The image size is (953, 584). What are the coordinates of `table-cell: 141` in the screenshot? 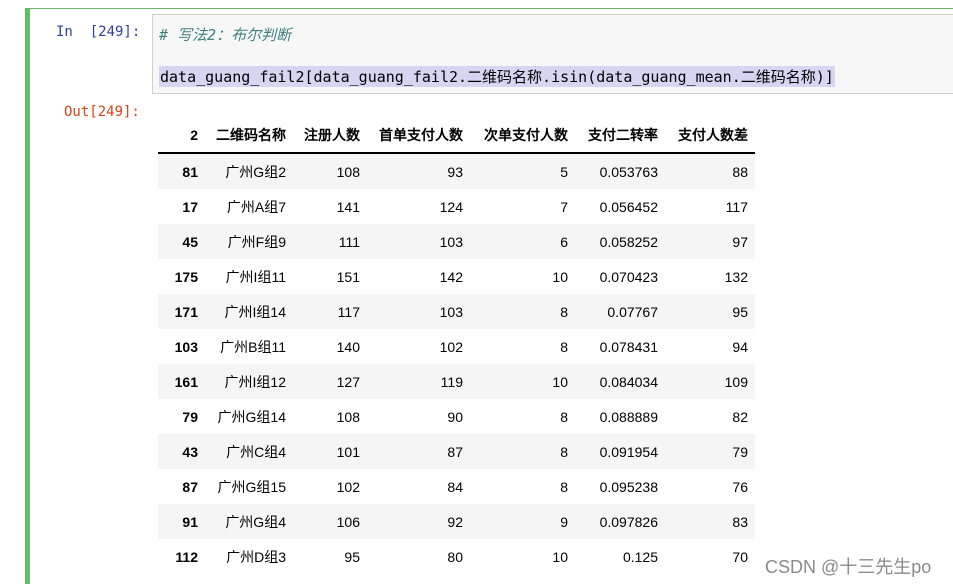 It's located at (348, 206).